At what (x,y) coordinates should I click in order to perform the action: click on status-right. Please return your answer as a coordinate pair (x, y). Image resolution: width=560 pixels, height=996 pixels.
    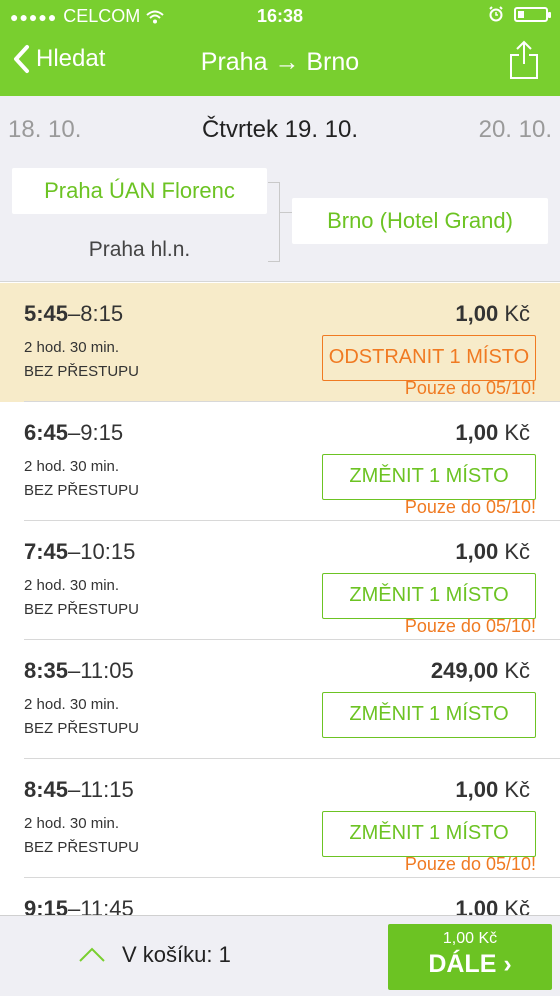
    Looking at the image, I should click on (519, 14).